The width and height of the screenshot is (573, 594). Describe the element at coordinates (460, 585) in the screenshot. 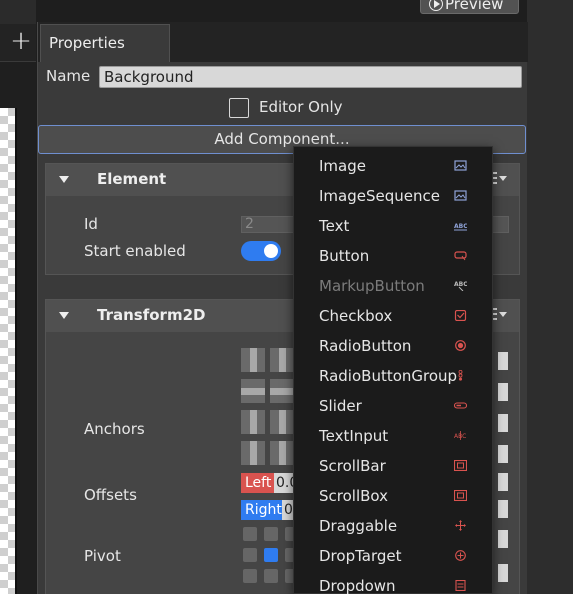

I see `dropdown-icon` at that location.